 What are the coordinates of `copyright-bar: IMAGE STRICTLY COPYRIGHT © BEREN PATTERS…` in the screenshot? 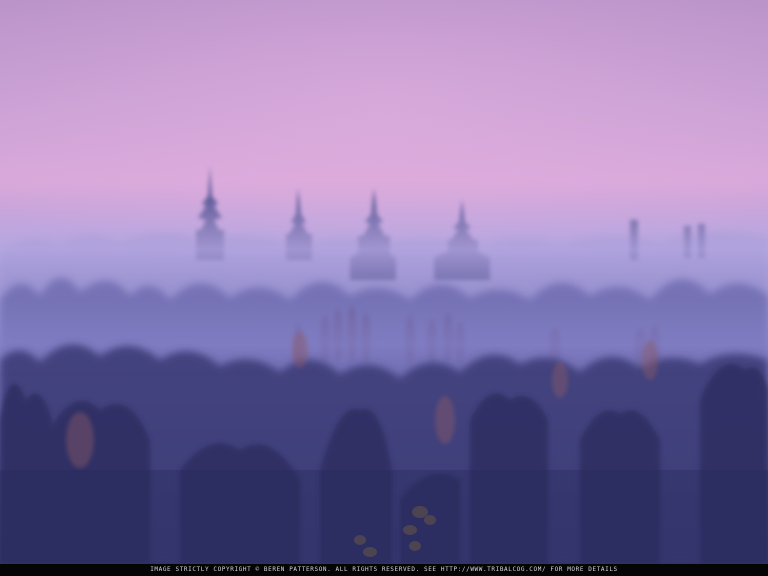 It's located at (384, 570).